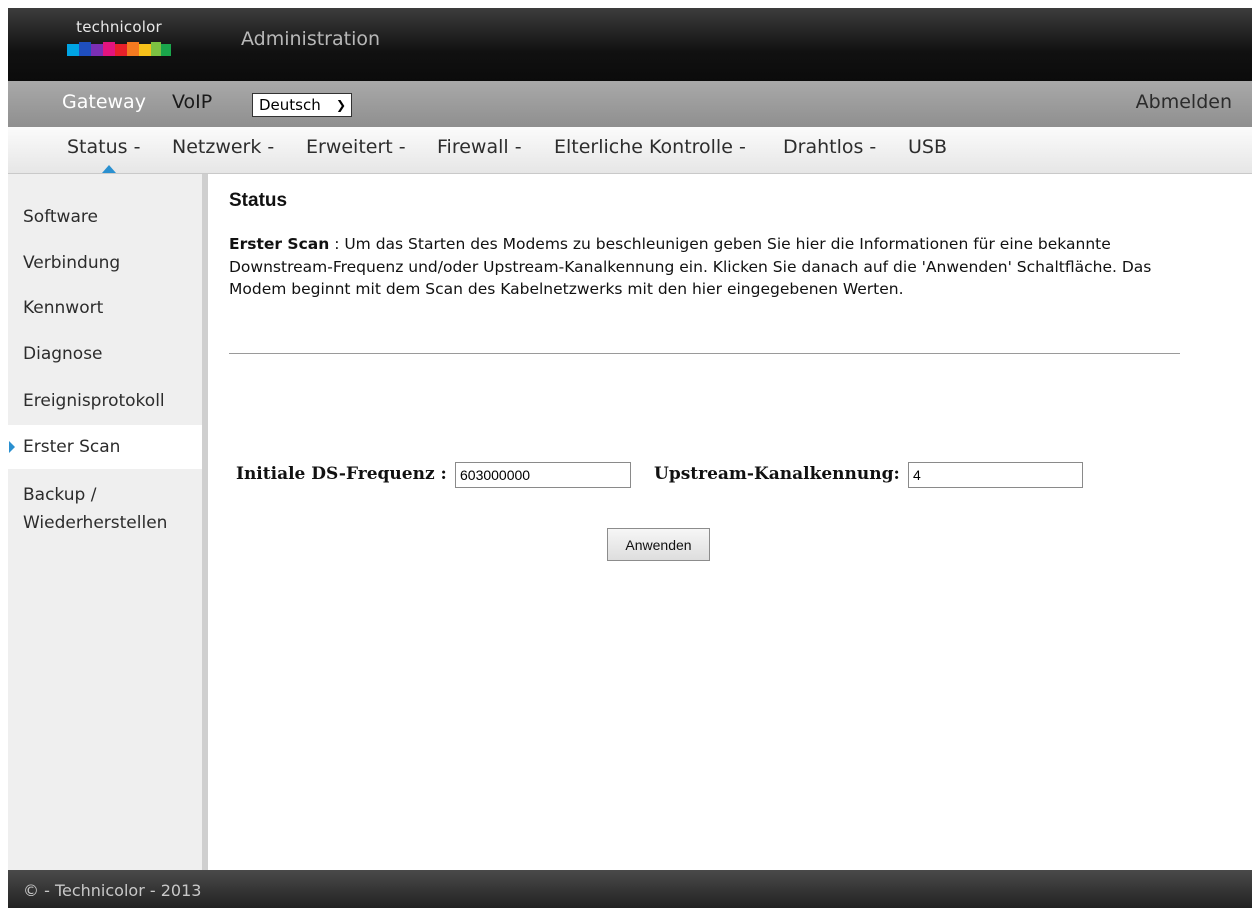  Describe the element at coordinates (704, 353) in the screenshot. I see `divider` at that location.